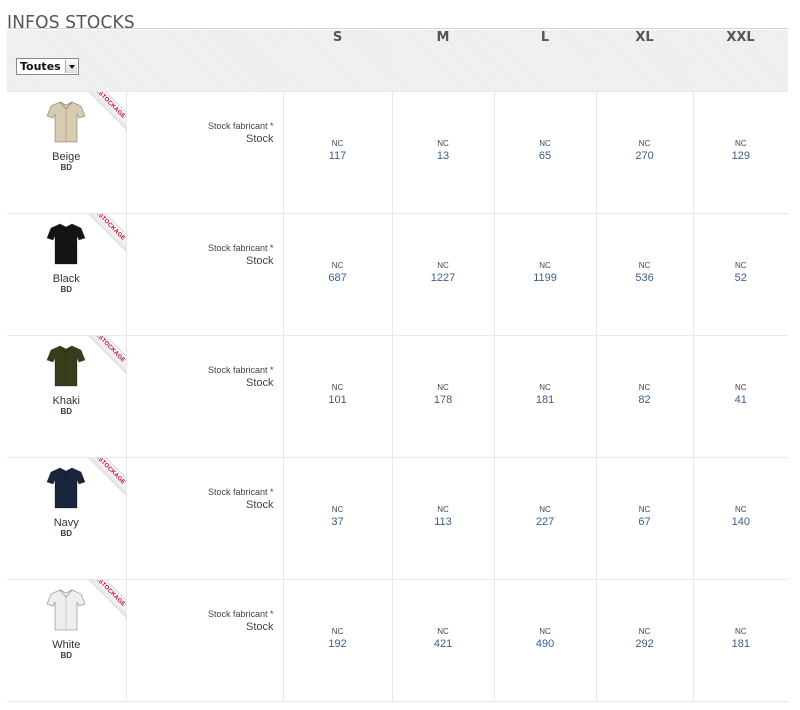 This screenshot has width=800, height=710. Describe the element at coordinates (545, 60) in the screenshot. I see `size-header-l: L` at that location.